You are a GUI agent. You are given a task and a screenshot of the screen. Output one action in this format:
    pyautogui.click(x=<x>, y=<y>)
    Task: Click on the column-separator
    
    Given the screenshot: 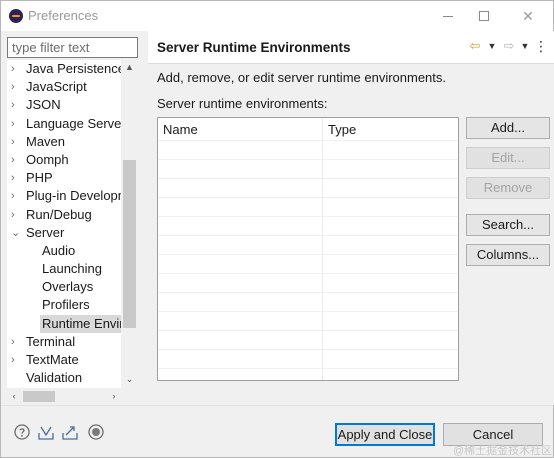 What is the action you would take?
    pyautogui.click(x=322, y=249)
    